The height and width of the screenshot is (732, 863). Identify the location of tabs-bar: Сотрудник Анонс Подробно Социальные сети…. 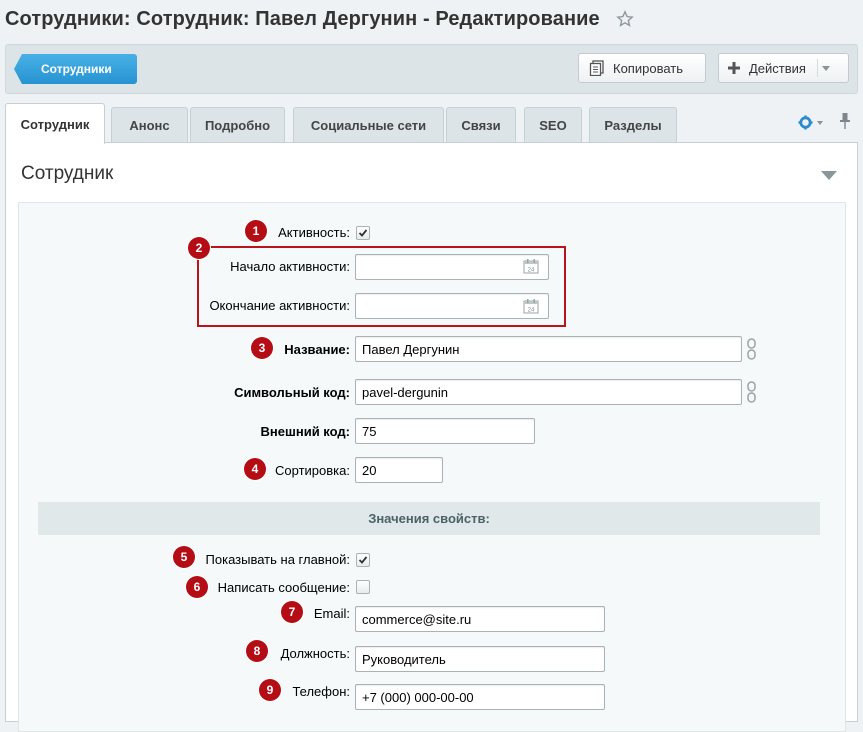
(431, 123).